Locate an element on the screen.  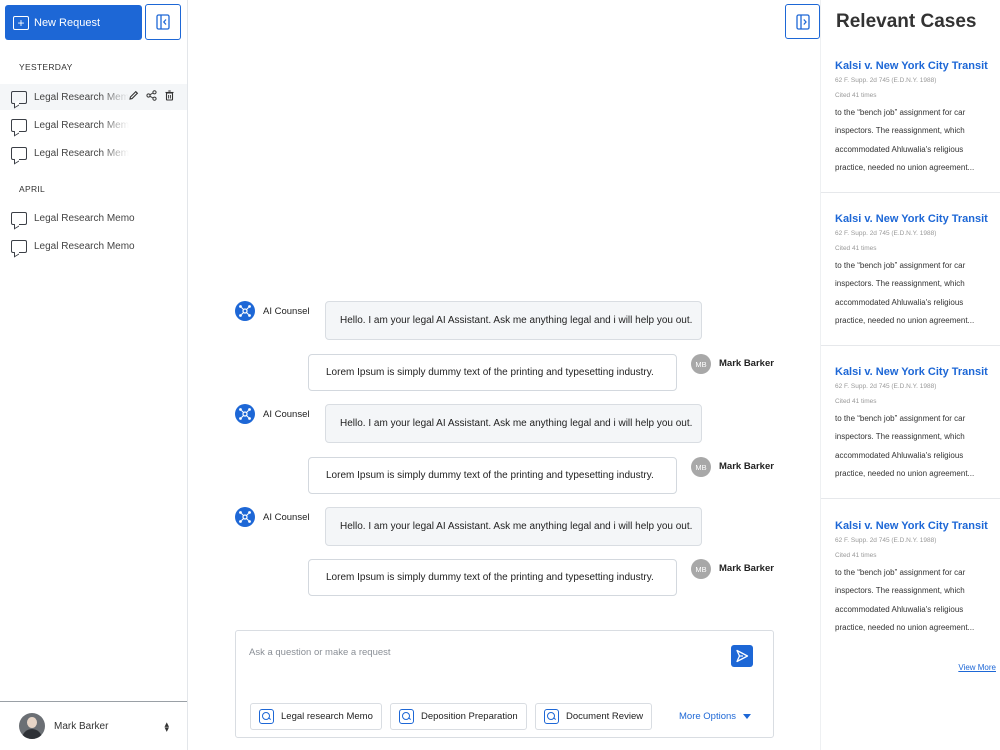
chip-deposition-preparation: Deposition Preparation is located at coordinates (458, 716).